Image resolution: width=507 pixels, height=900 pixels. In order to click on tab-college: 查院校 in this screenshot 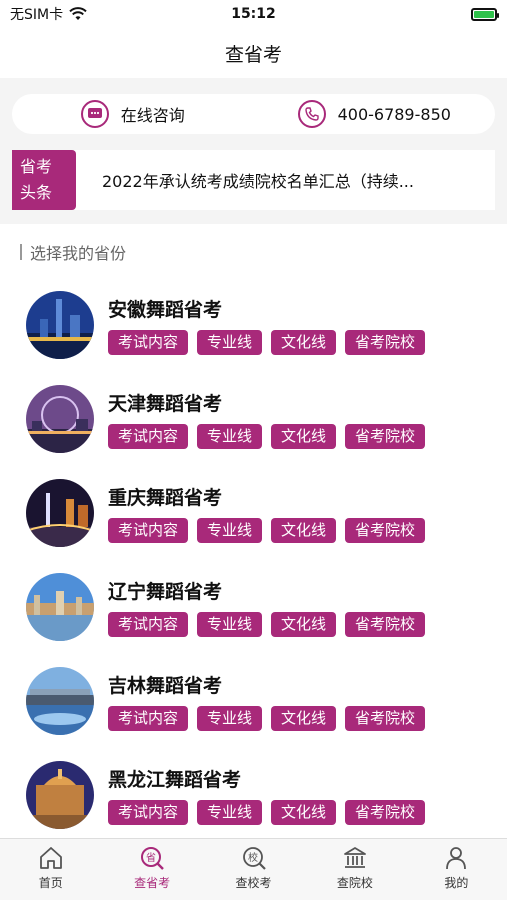, I will do `click(354, 869)`.